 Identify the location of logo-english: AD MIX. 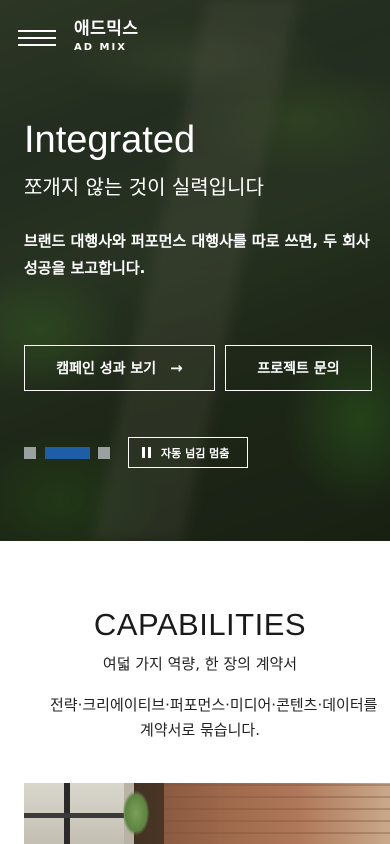
(100, 47).